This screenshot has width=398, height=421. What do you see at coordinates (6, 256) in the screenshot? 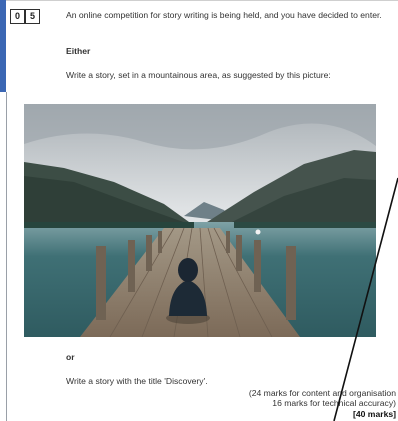
I see `left-margin-line` at bounding box center [6, 256].